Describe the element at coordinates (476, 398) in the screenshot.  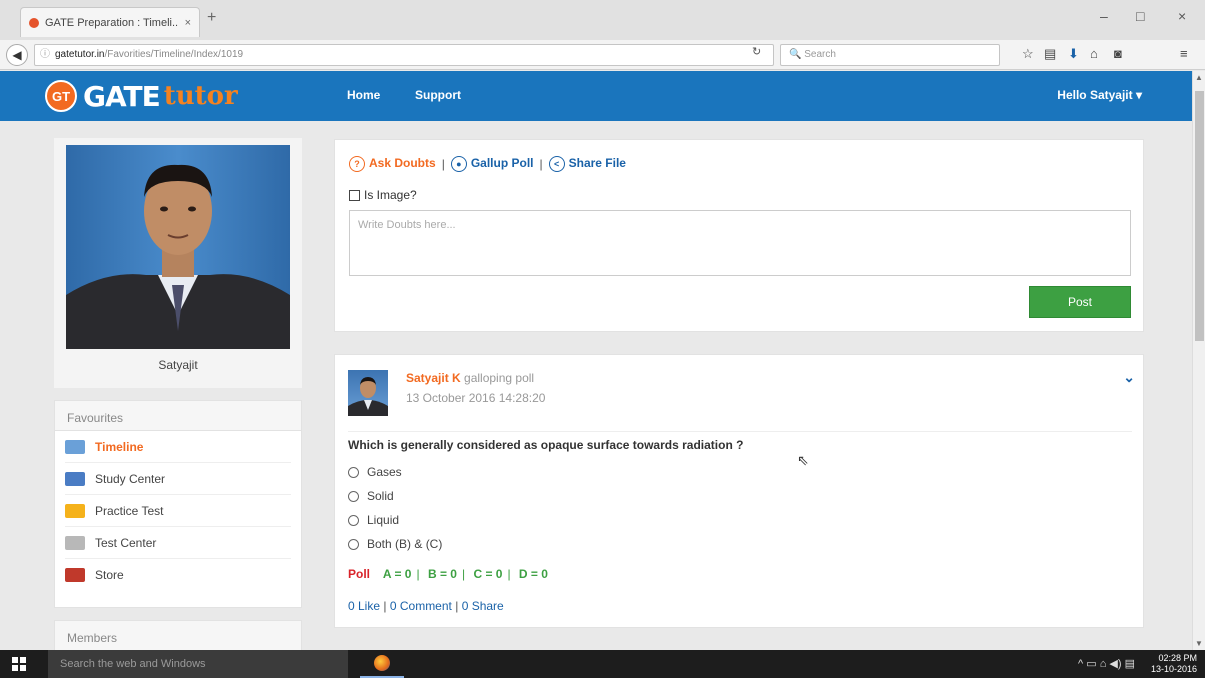
I see `post-timestamp: 13 October 2016 14:28:20` at that location.